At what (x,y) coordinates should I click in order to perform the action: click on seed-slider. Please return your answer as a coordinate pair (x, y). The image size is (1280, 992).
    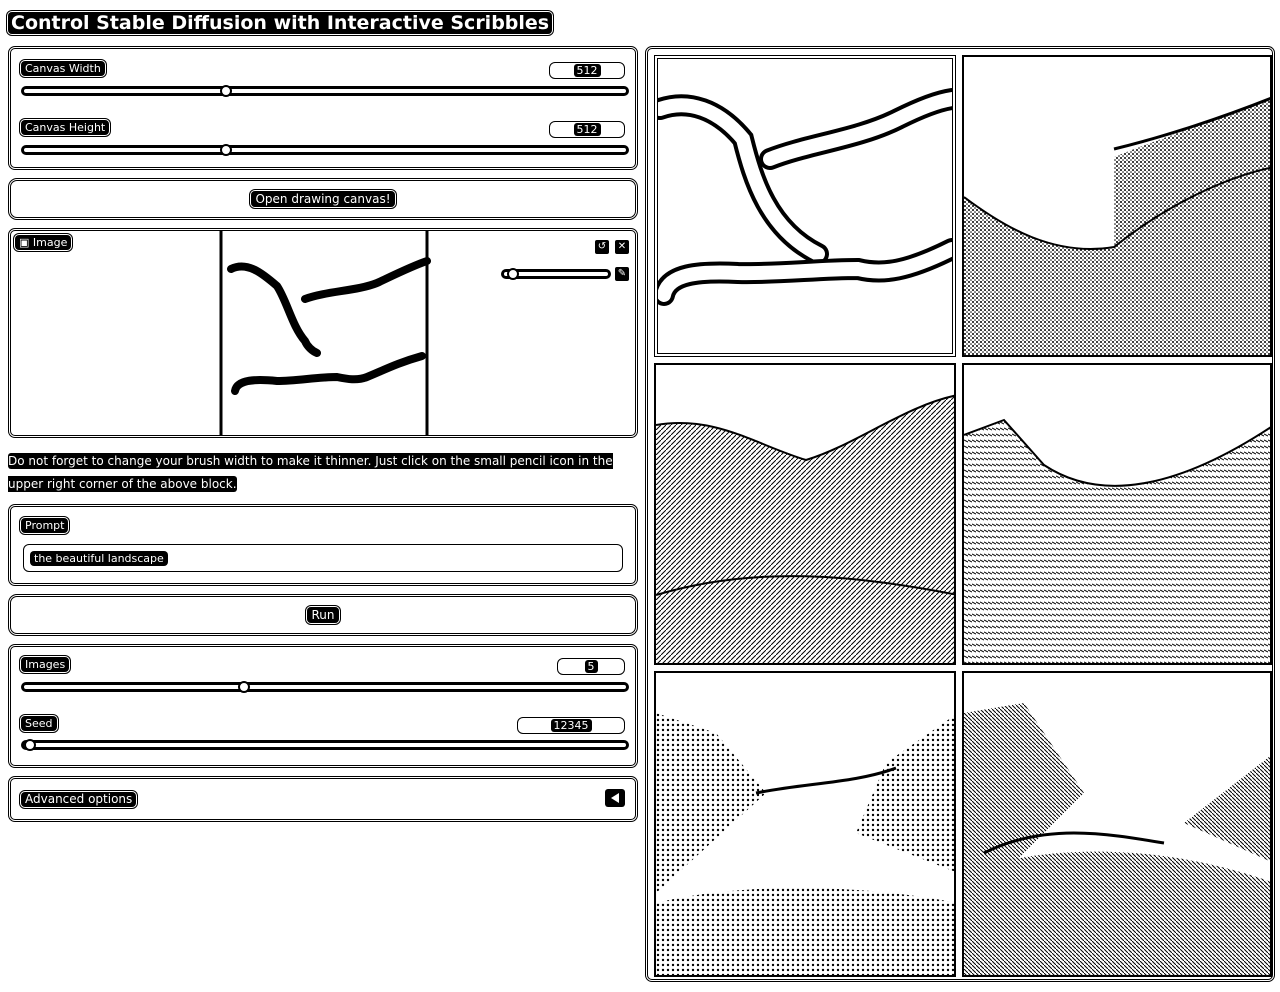
    Looking at the image, I should click on (325, 745).